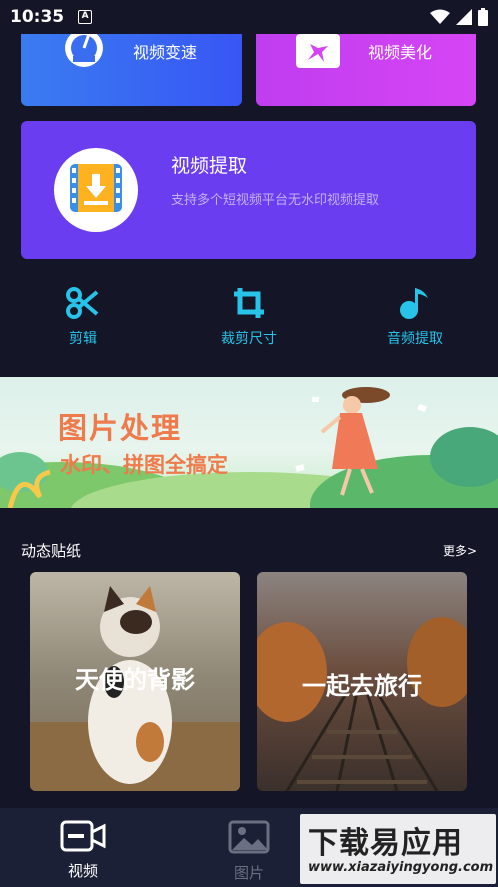 This screenshot has height=887, width=498. What do you see at coordinates (460, 550) in the screenshot?
I see `more-link: 更多>` at bounding box center [460, 550].